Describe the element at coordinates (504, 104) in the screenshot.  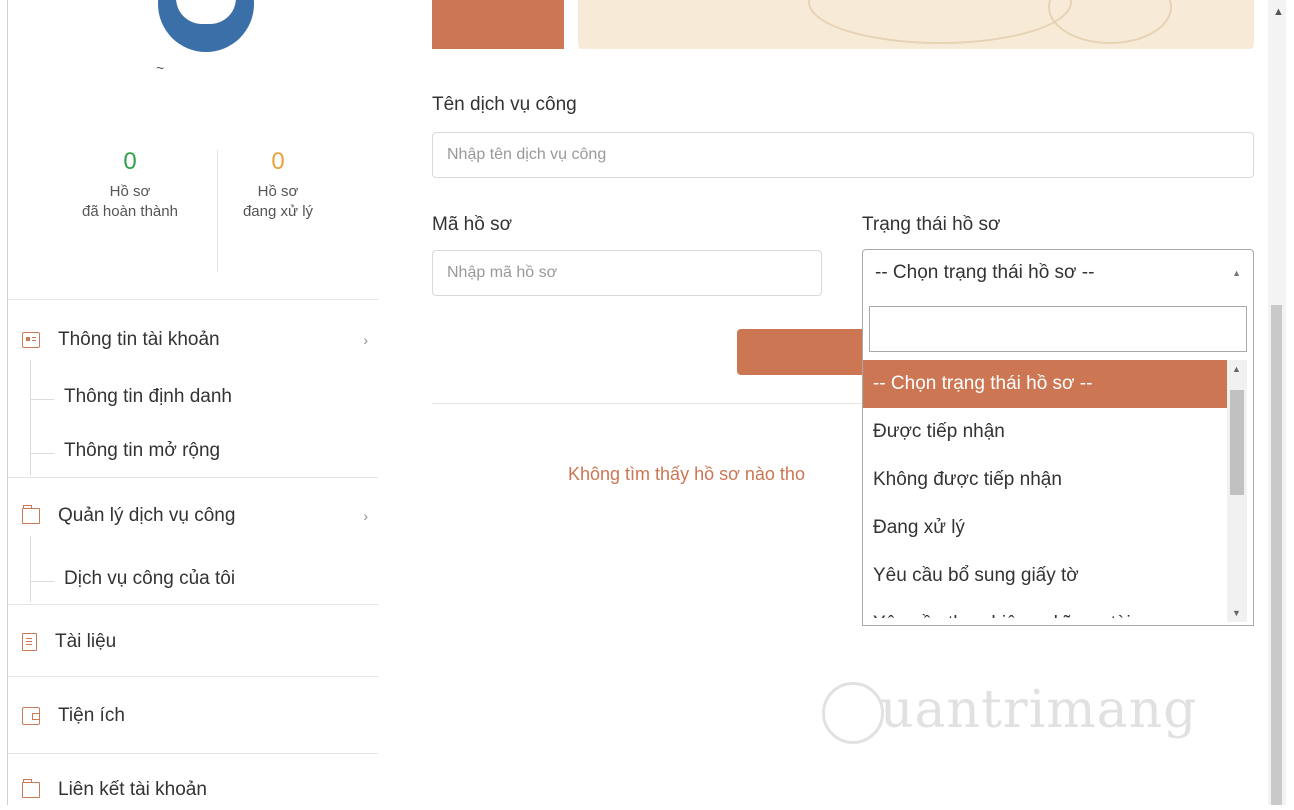
I see `service-name-label: Tên dịch vụ công` at that location.